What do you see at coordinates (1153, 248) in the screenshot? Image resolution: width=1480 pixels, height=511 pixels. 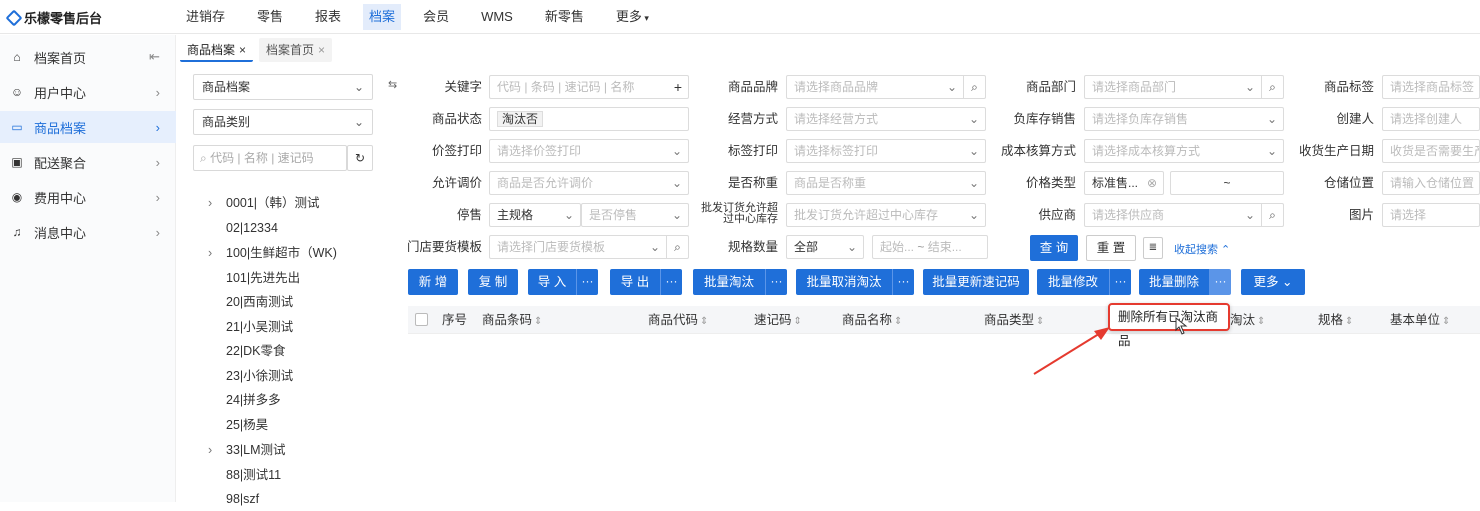 I see `settings-icon: ≣` at bounding box center [1153, 248].